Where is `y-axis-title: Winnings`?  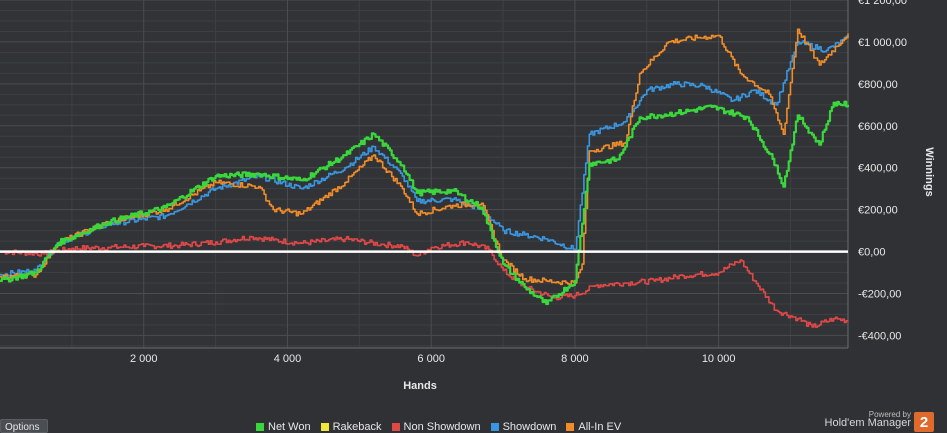 y-axis-title: Winnings is located at coordinates (929, 171).